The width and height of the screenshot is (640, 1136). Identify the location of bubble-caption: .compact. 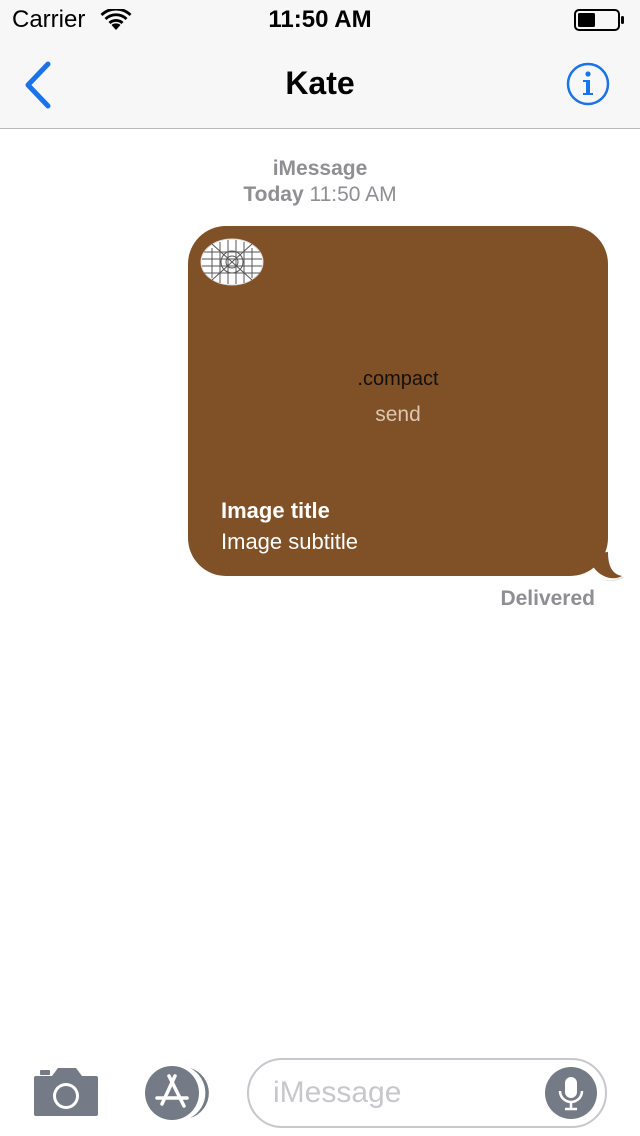
(398, 379).